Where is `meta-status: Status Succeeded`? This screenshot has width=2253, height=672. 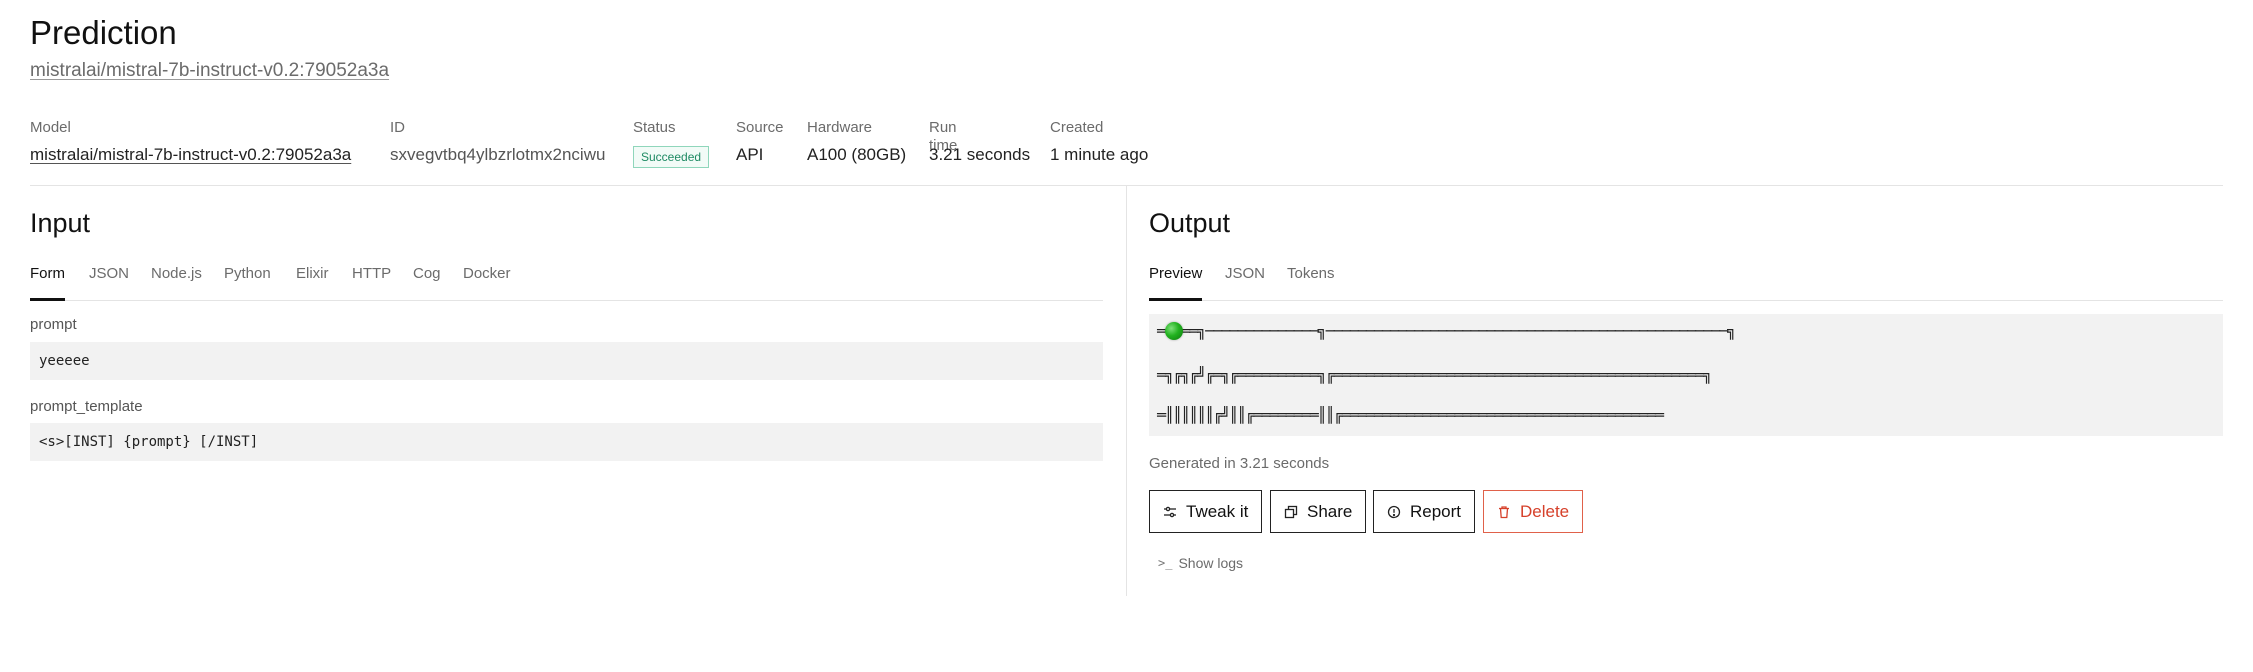
meta-status: Status Succeeded is located at coordinates (671, 143).